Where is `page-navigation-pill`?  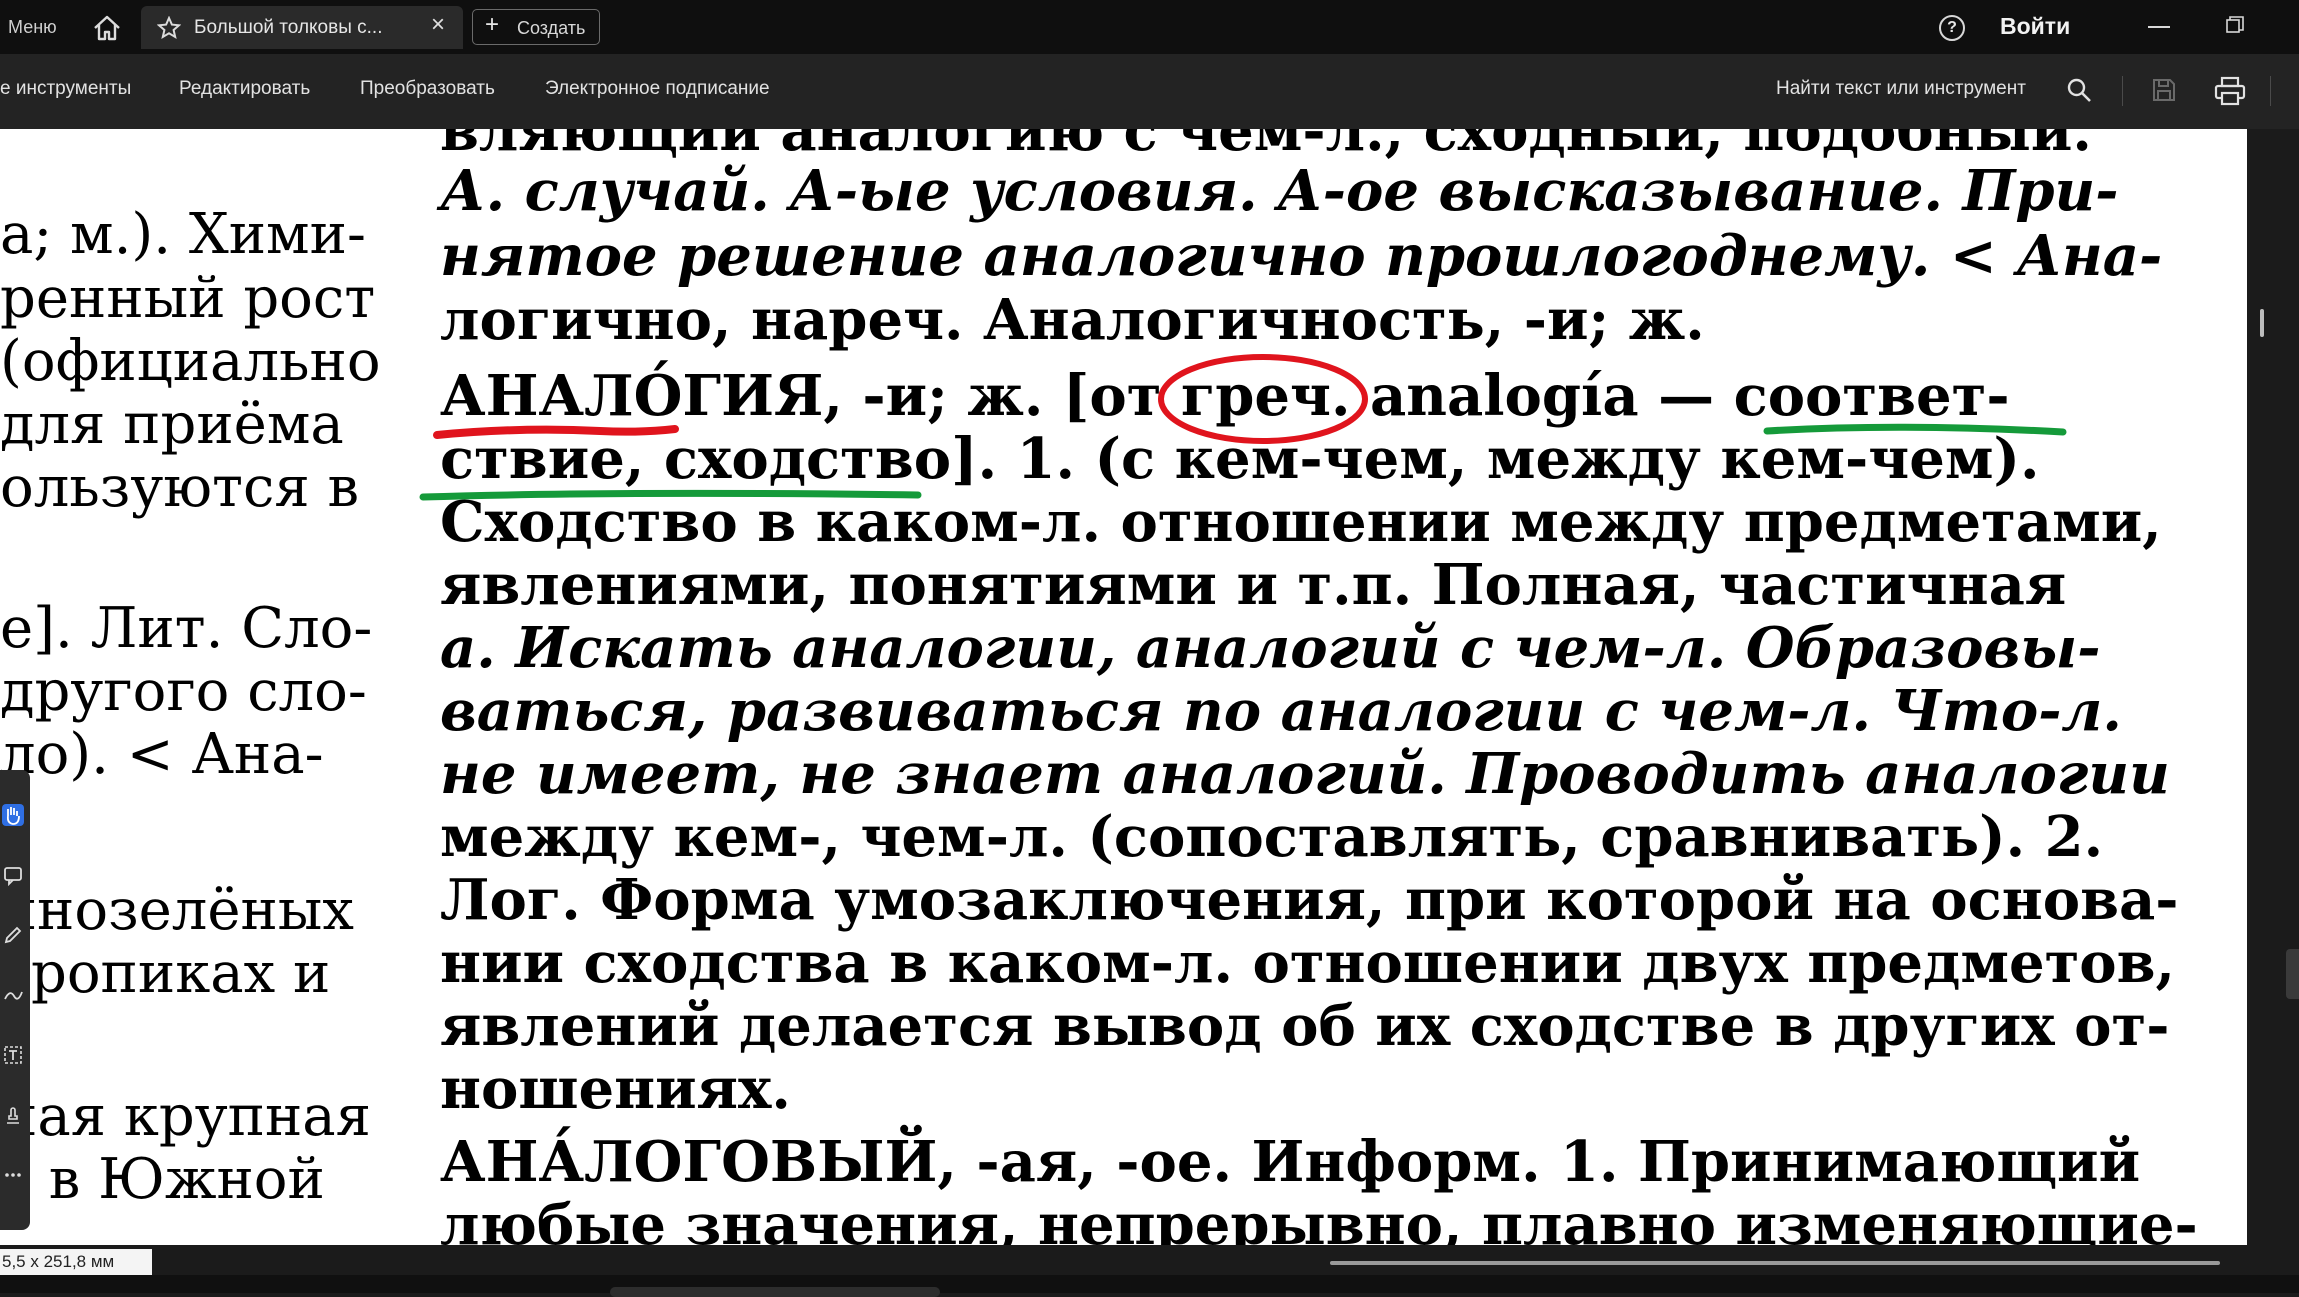
page-navigation-pill is located at coordinates (775, 1292).